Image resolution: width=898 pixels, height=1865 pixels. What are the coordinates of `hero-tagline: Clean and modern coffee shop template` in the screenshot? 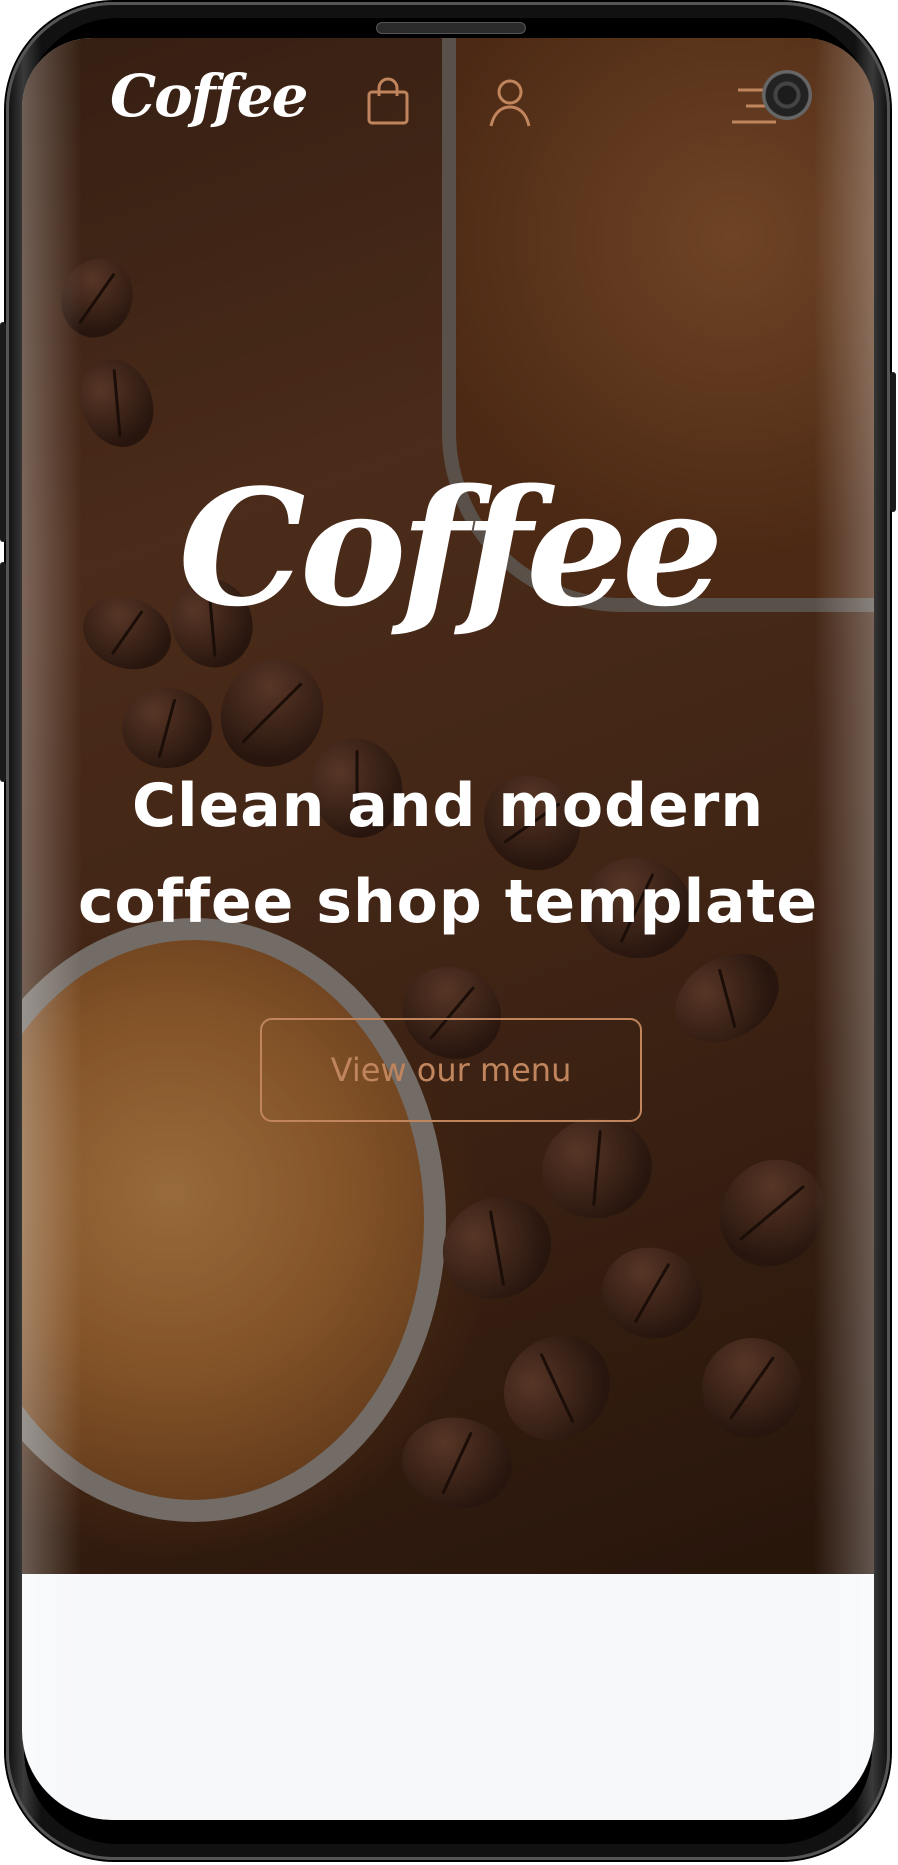 It's located at (448, 854).